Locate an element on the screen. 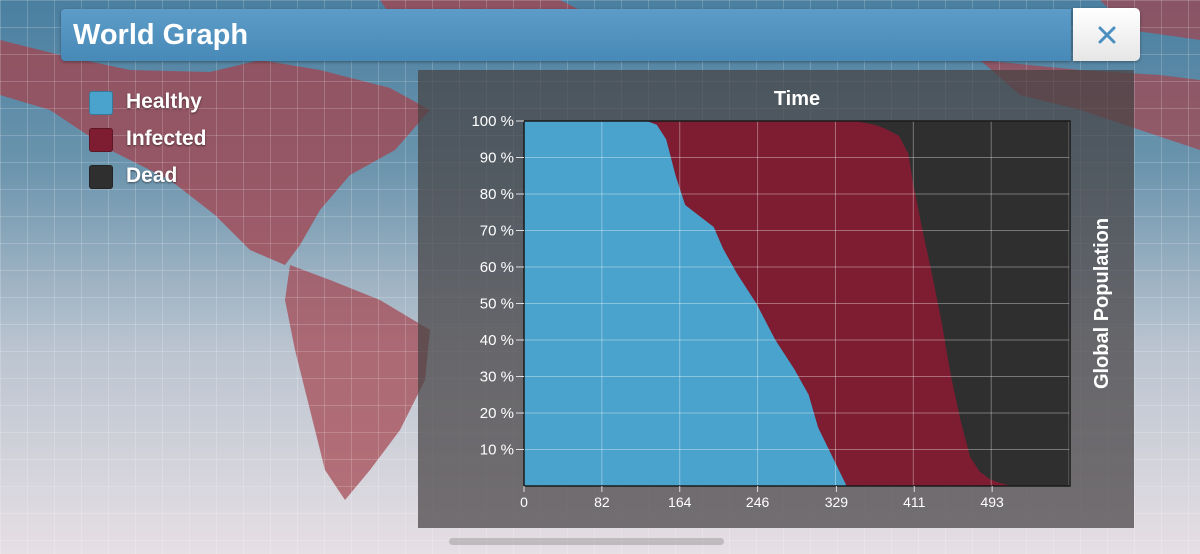  window-title: World Graph is located at coordinates (161, 35).